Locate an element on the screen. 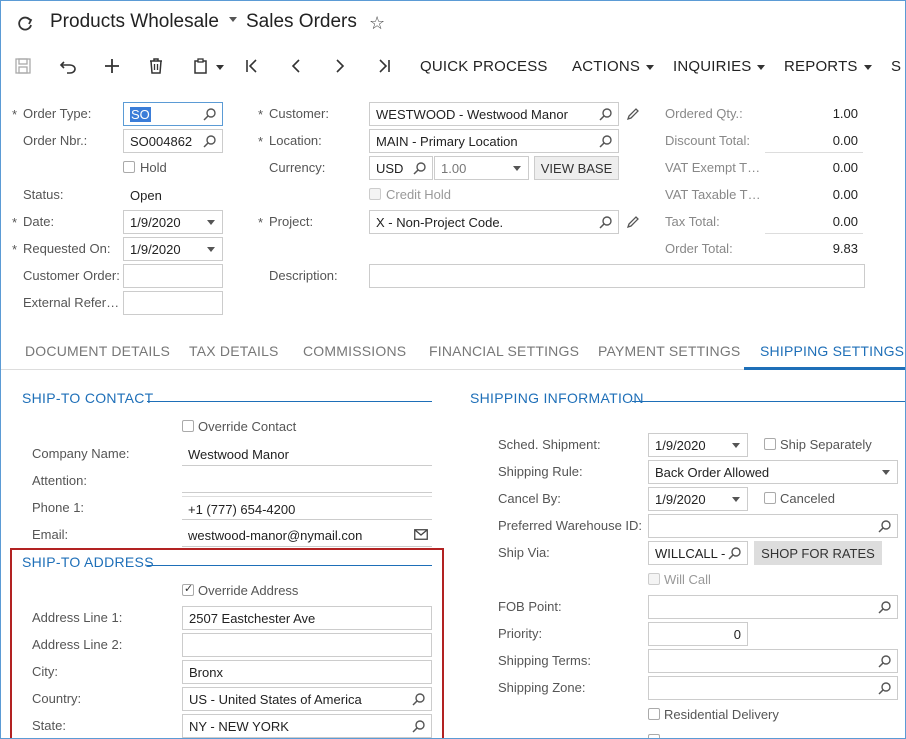 This screenshot has width=906, height=739. country-field: US - United States of America is located at coordinates (307, 699).